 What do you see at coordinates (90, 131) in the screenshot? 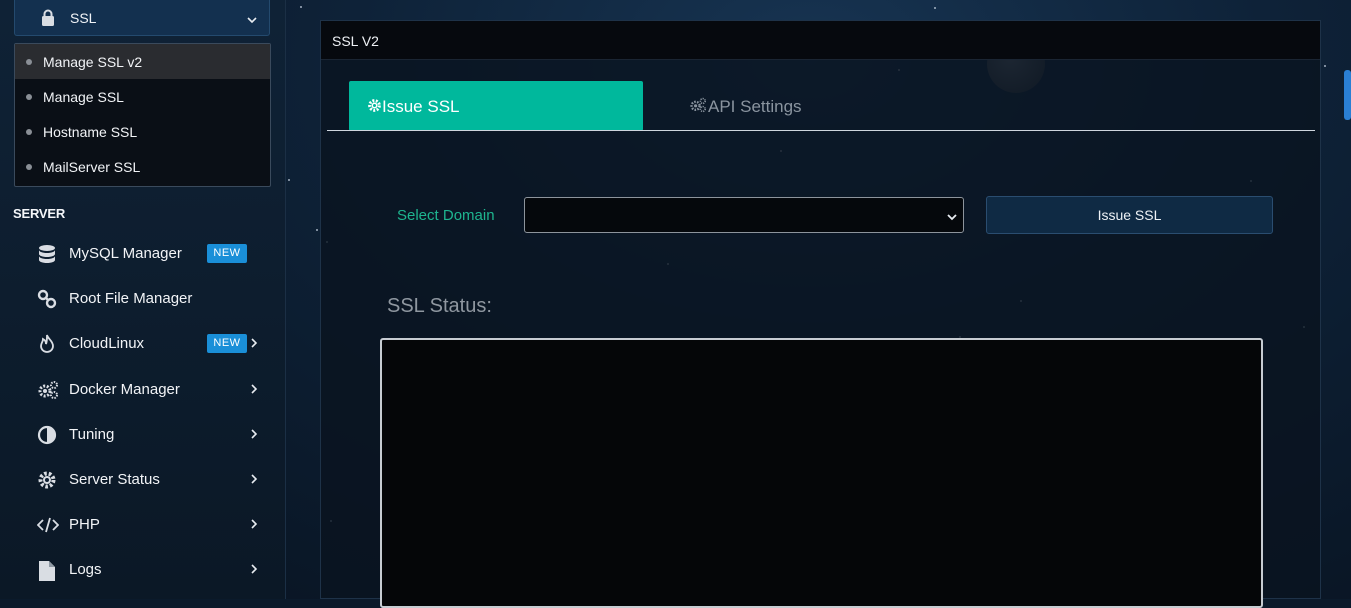
I see `submenu-label: Hostname SSL` at bounding box center [90, 131].